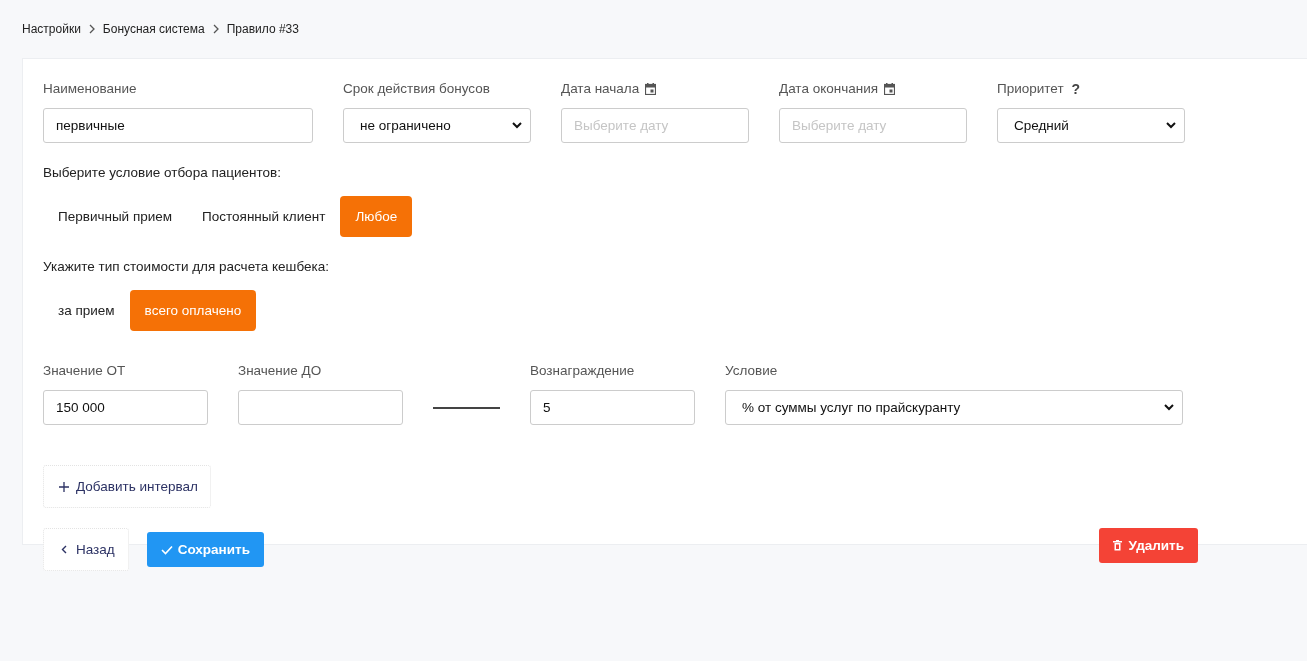  What do you see at coordinates (954, 407) in the screenshot?
I see `dropdown: % от суммы услуг по прайскуранту` at bounding box center [954, 407].